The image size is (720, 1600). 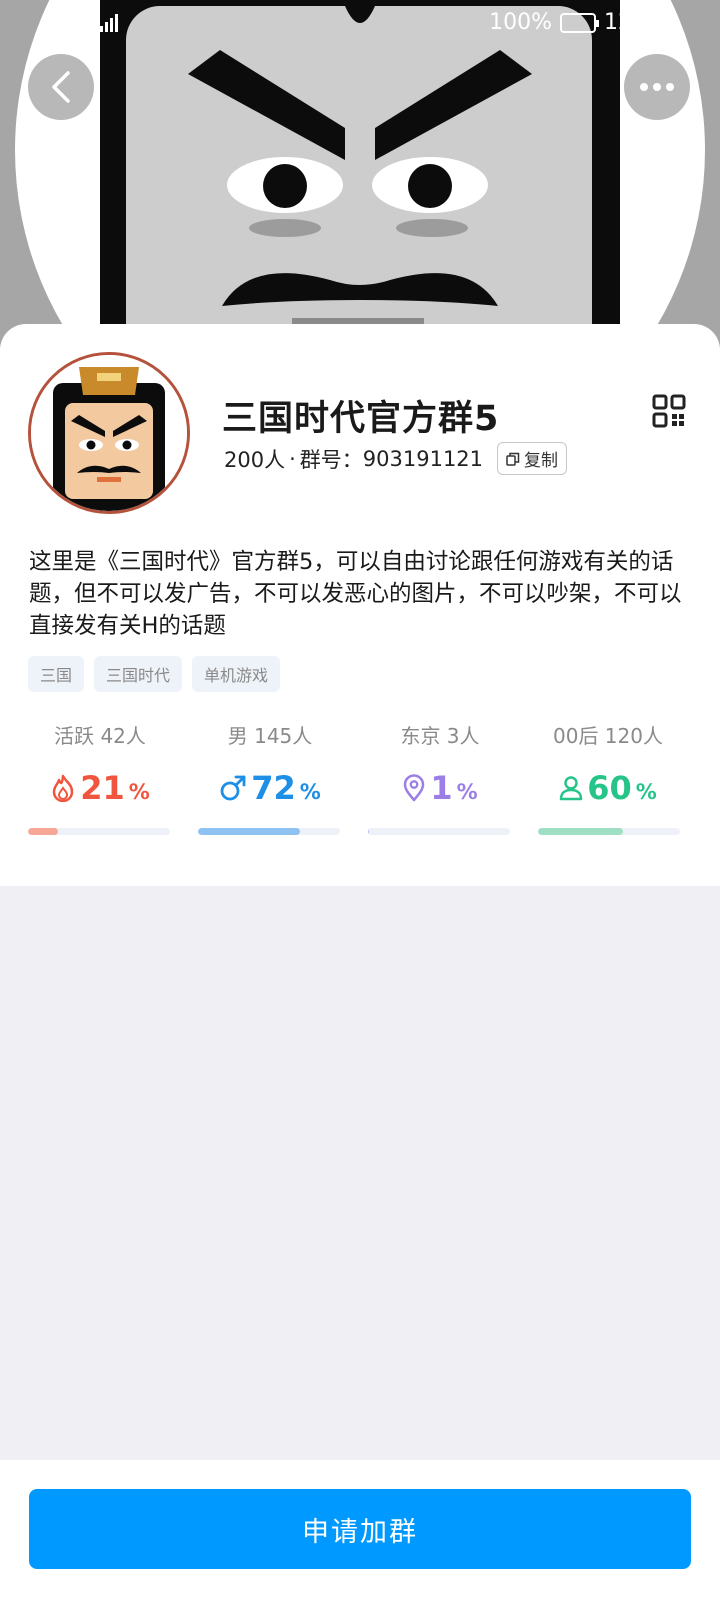 What do you see at coordinates (441, 788) in the screenshot?
I see `stat-value: 1` at bounding box center [441, 788].